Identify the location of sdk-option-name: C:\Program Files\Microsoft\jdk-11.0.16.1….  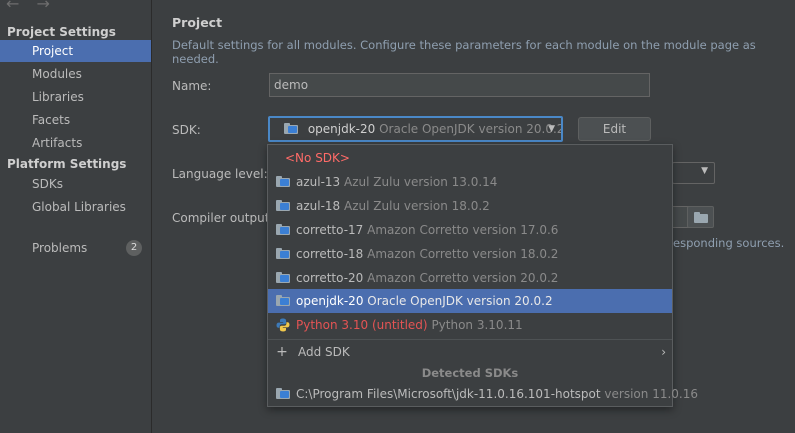
(448, 394).